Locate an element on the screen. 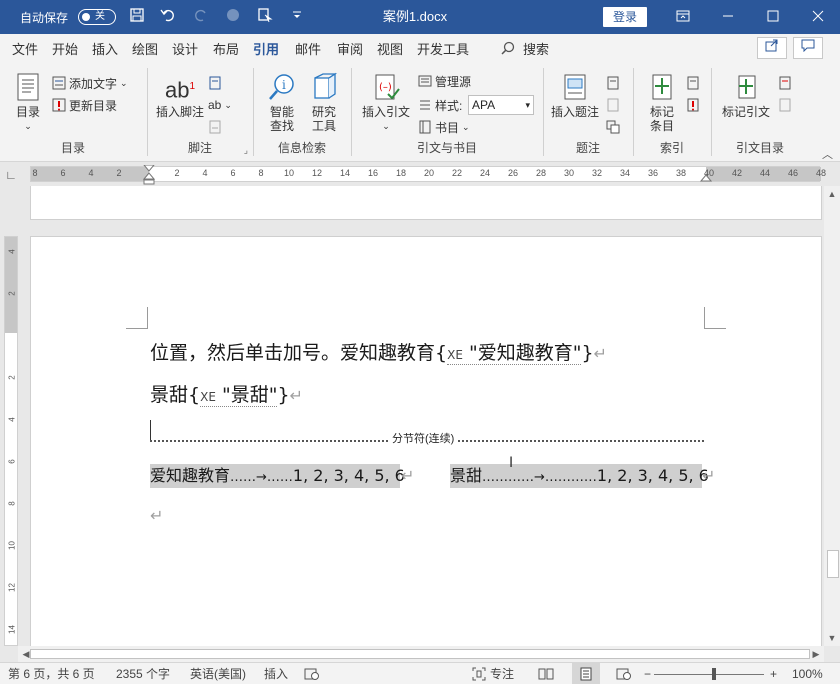 This screenshot has height=684, width=840. group-label-authorities: 引文目录 is located at coordinates (759, 148).